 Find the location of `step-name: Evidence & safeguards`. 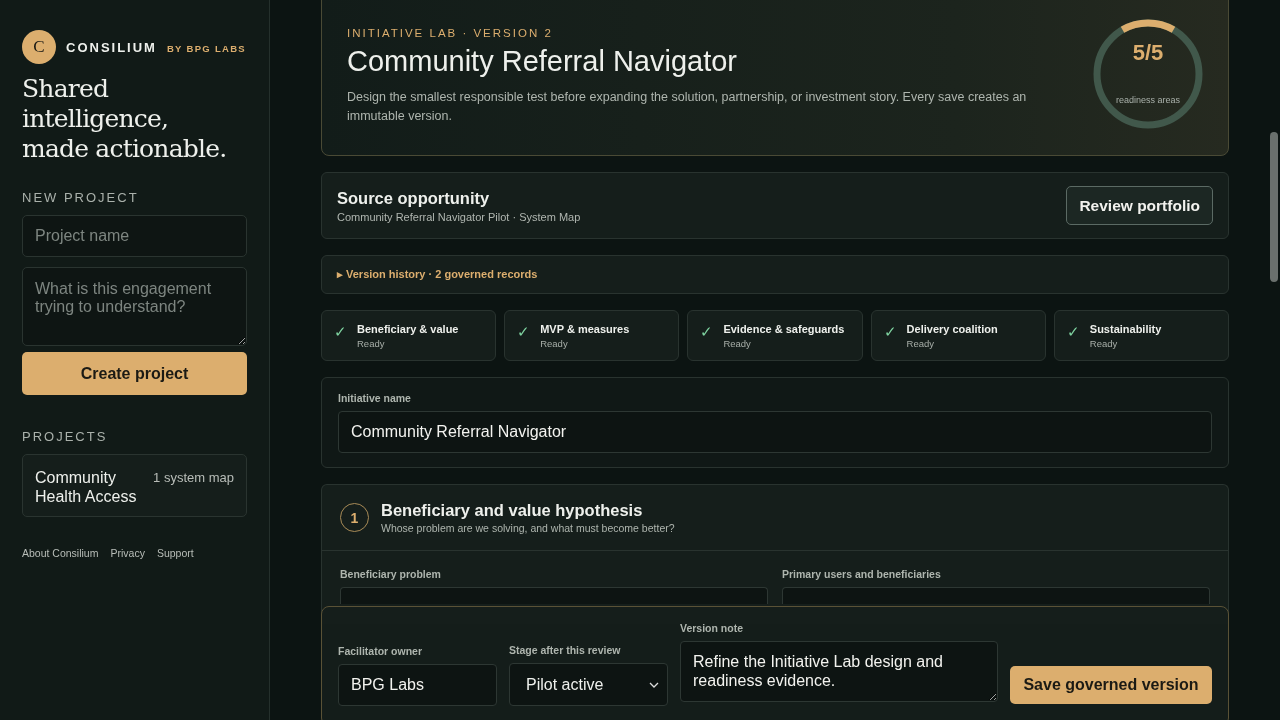

step-name: Evidence & safeguards is located at coordinates (784, 329).